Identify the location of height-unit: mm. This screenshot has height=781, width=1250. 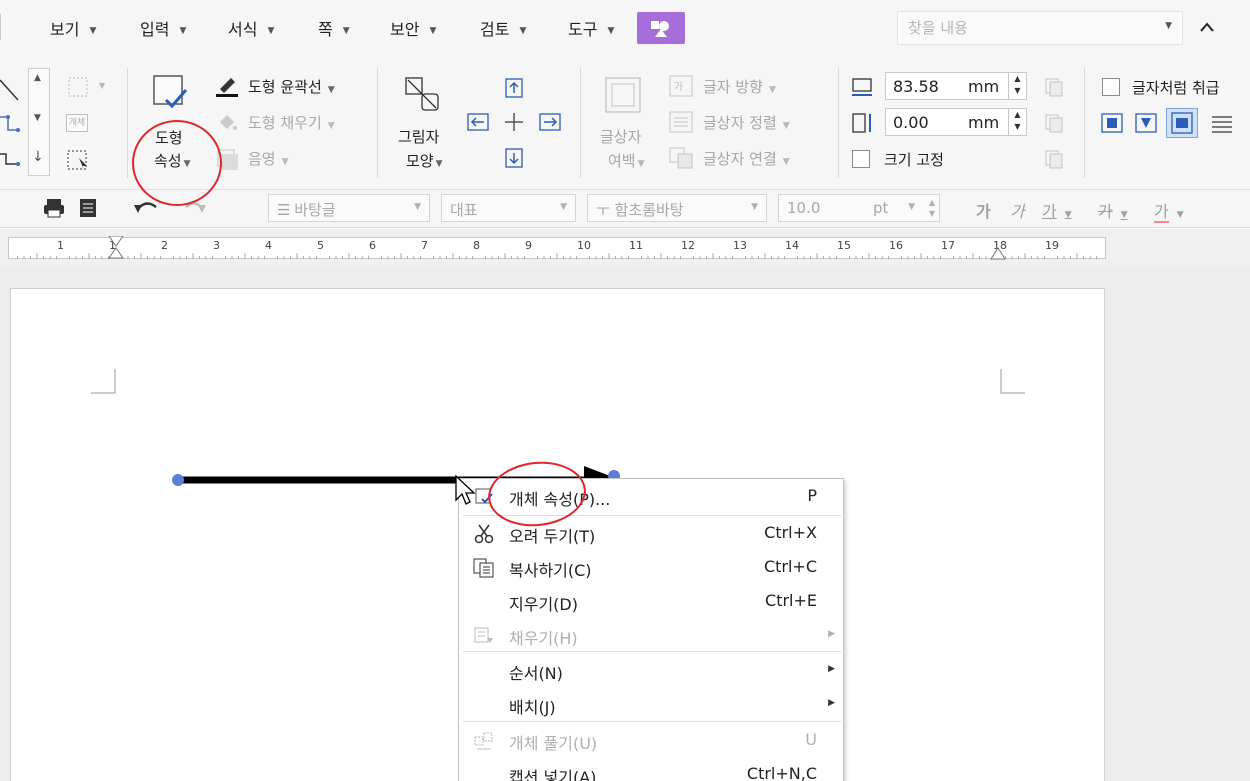
(984, 122).